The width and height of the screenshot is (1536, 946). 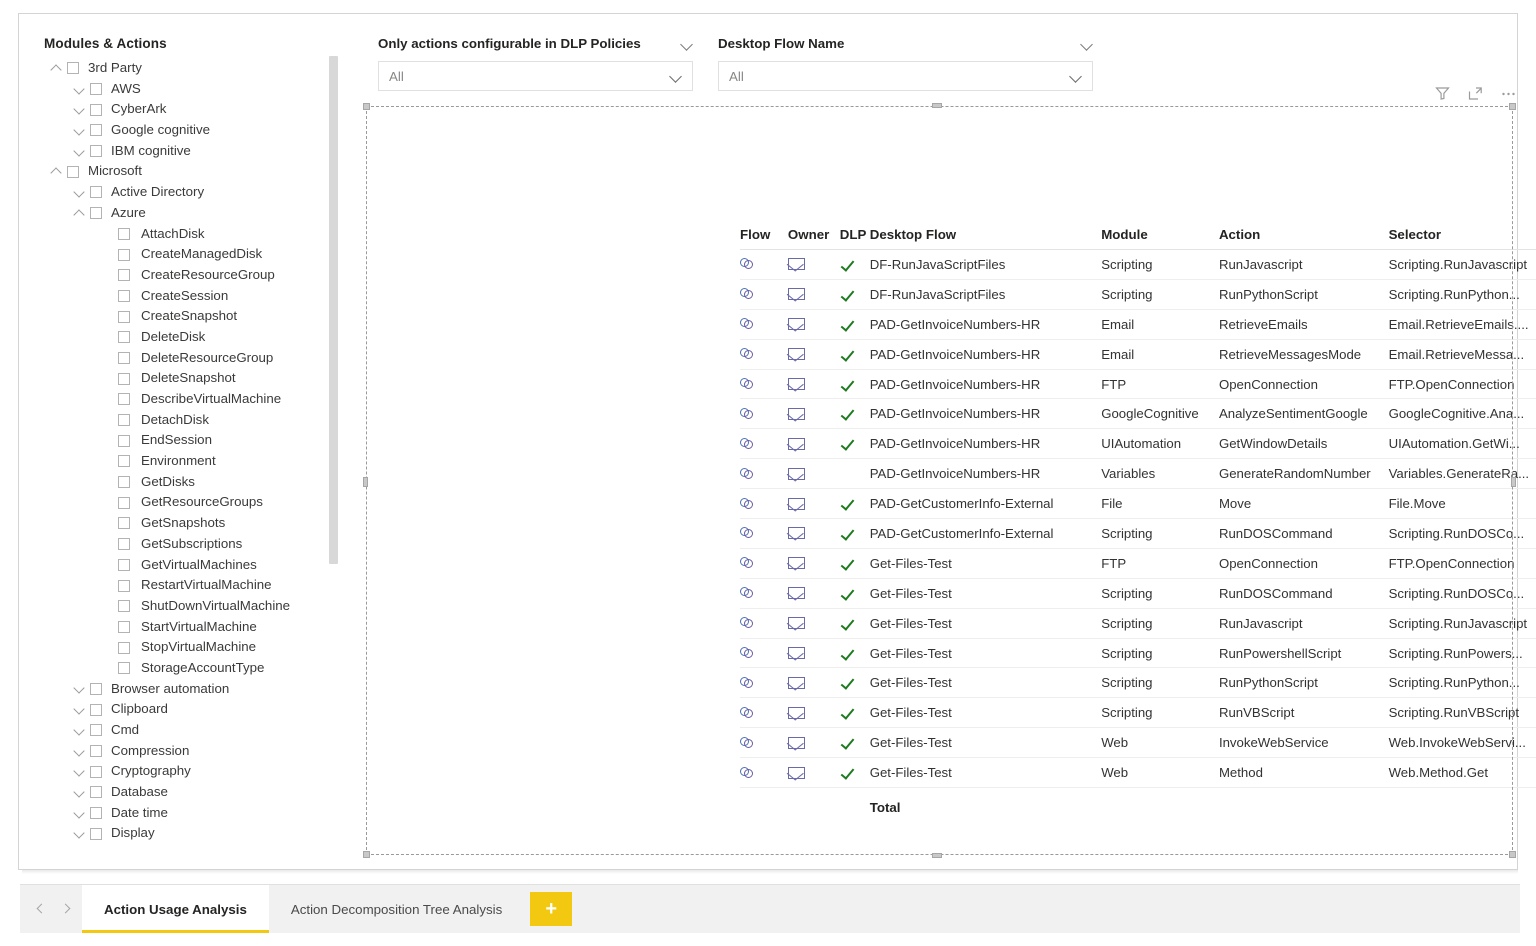 I want to click on more-options-icon, so click(x=1508, y=93).